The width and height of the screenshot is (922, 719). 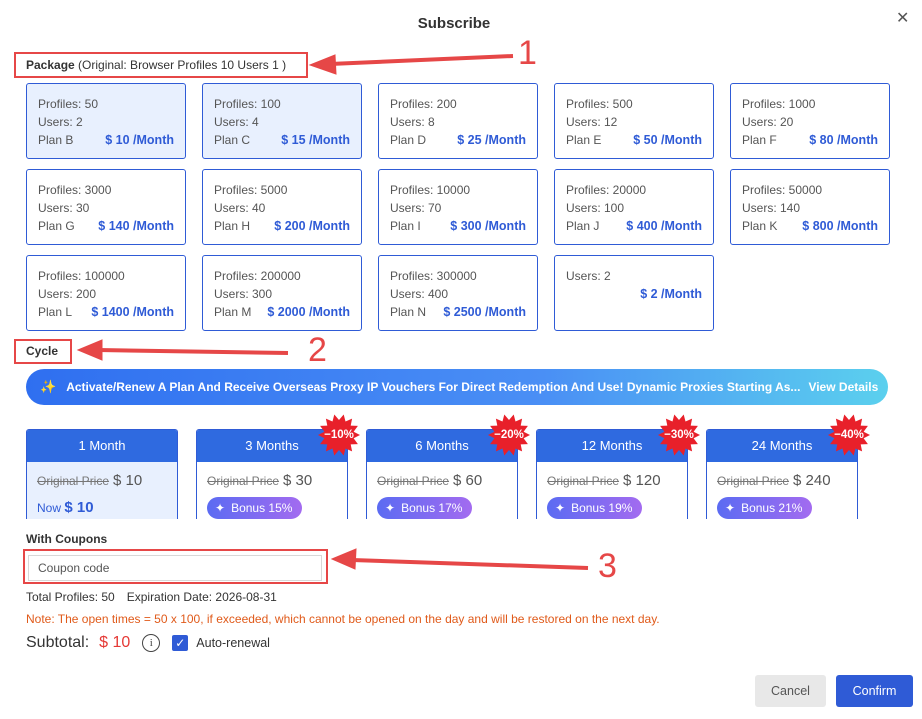 I want to click on annotation-number-2: 2, so click(x=317, y=350).